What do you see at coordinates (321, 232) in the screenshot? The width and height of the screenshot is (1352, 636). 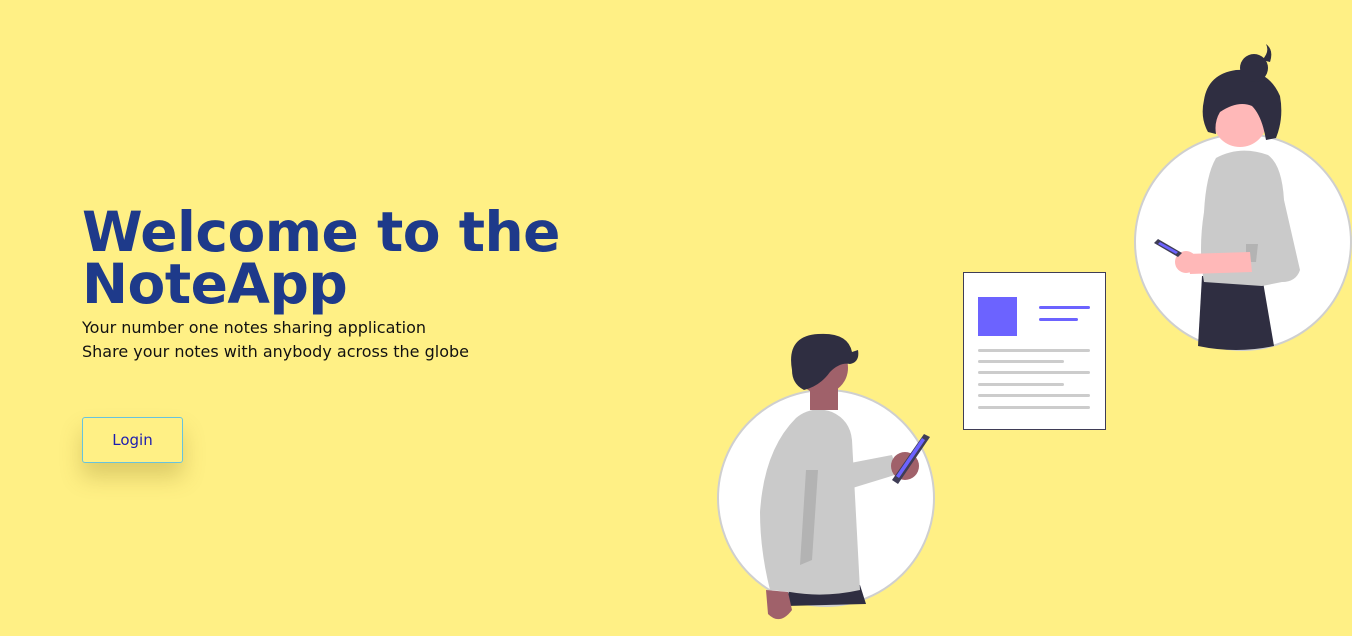 I see `title-line-1: Welcome to the` at bounding box center [321, 232].